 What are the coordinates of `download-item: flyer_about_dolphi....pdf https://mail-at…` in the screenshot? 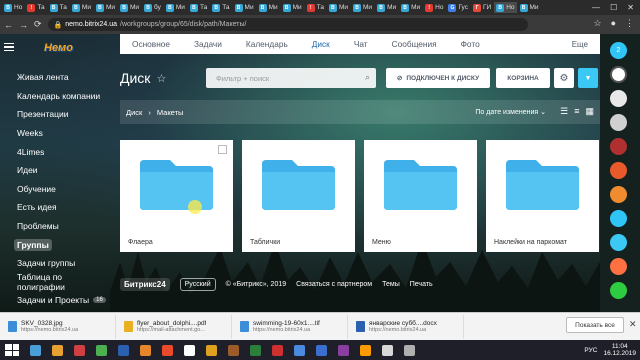 It's located at (176, 326).